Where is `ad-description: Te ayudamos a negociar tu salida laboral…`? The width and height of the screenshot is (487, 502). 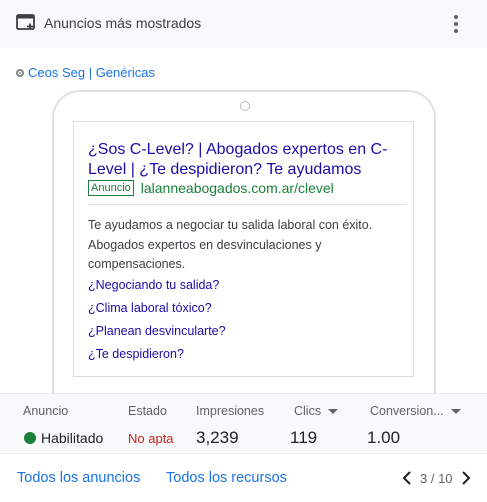 ad-description: Te ayudamos a negociar tu salida laboral… is located at coordinates (246, 245).